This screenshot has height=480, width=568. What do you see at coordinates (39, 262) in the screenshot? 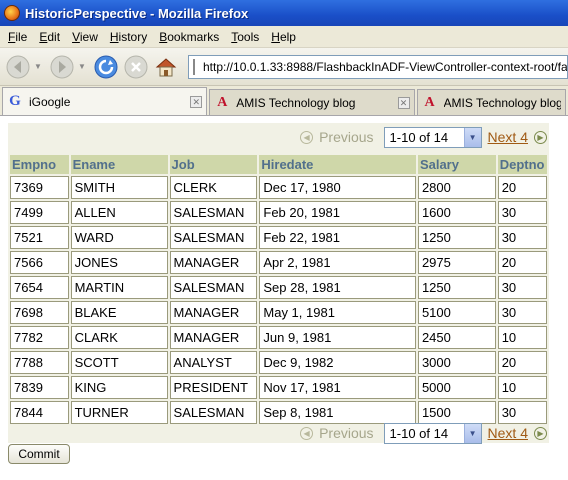
I see `table-cell-empno: 7566` at bounding box center [39, 262].